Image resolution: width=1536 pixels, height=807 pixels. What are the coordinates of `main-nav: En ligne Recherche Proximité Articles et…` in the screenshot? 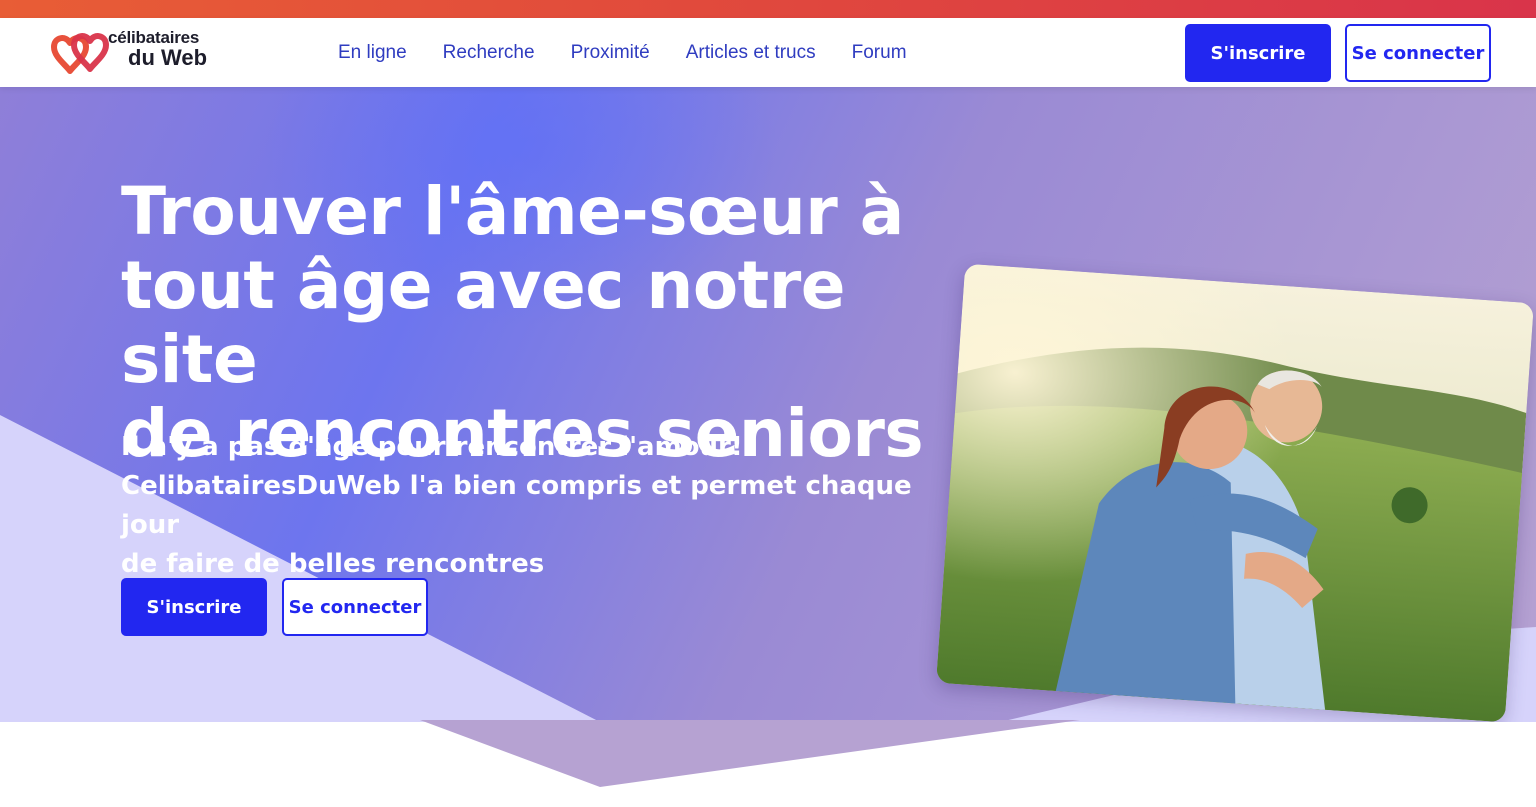 It's located at (622, 53).